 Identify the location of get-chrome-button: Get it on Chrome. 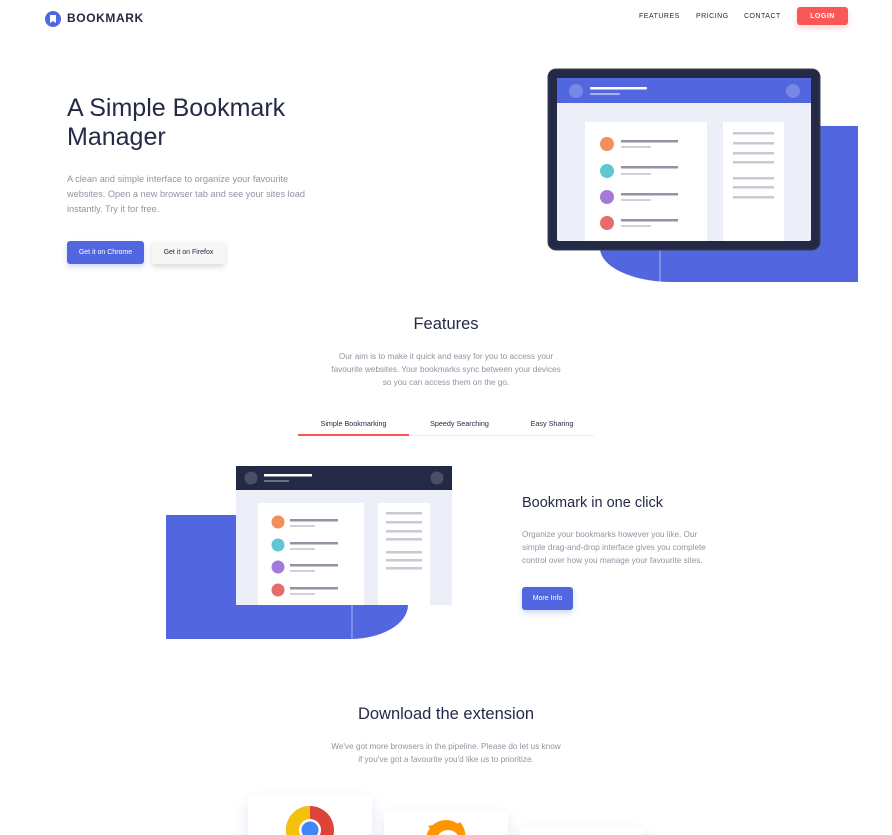
(105, 252).